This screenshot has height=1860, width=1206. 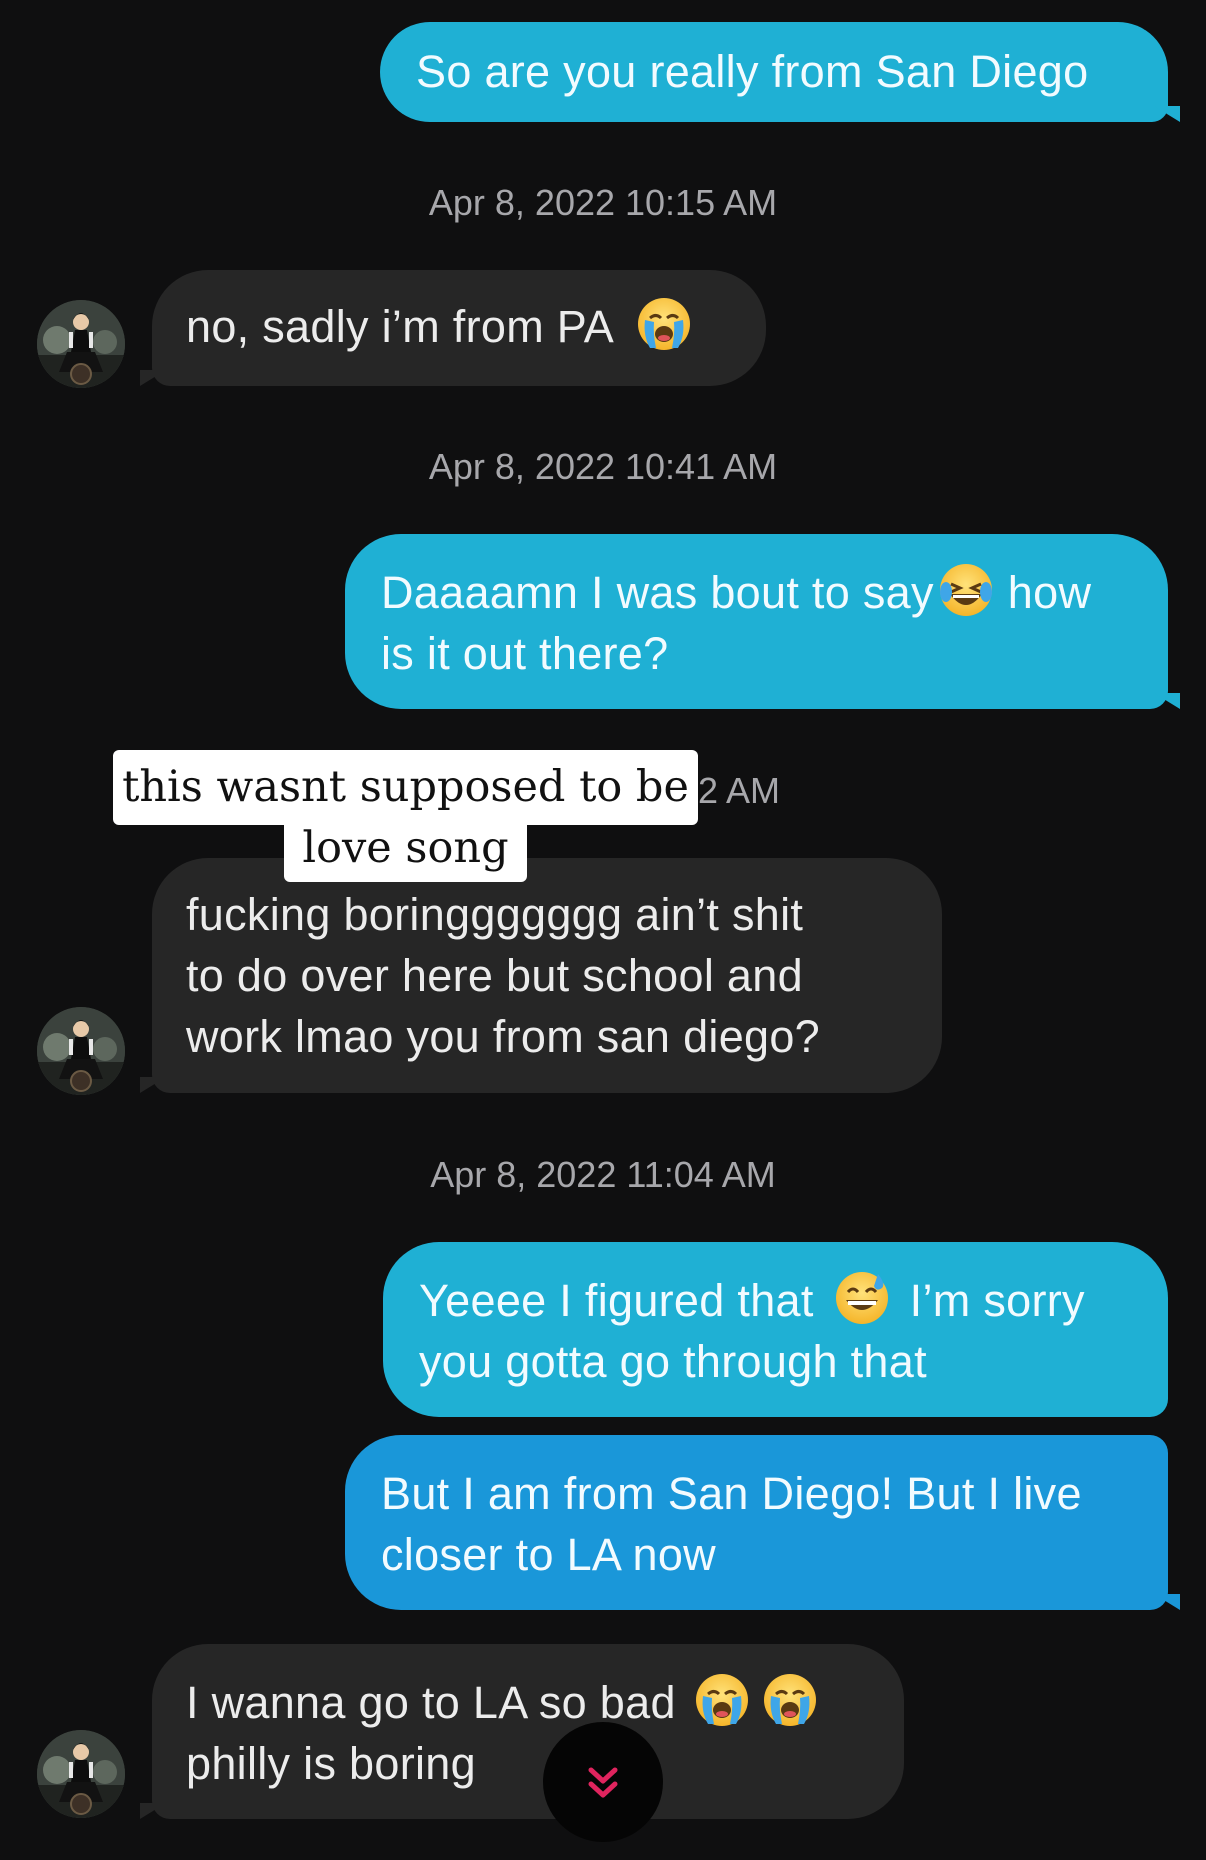 What do you see at coordinates (405, 851) in the screenshot?
I see `text-sticker-line2: love song` at bounding box center [405, 851].